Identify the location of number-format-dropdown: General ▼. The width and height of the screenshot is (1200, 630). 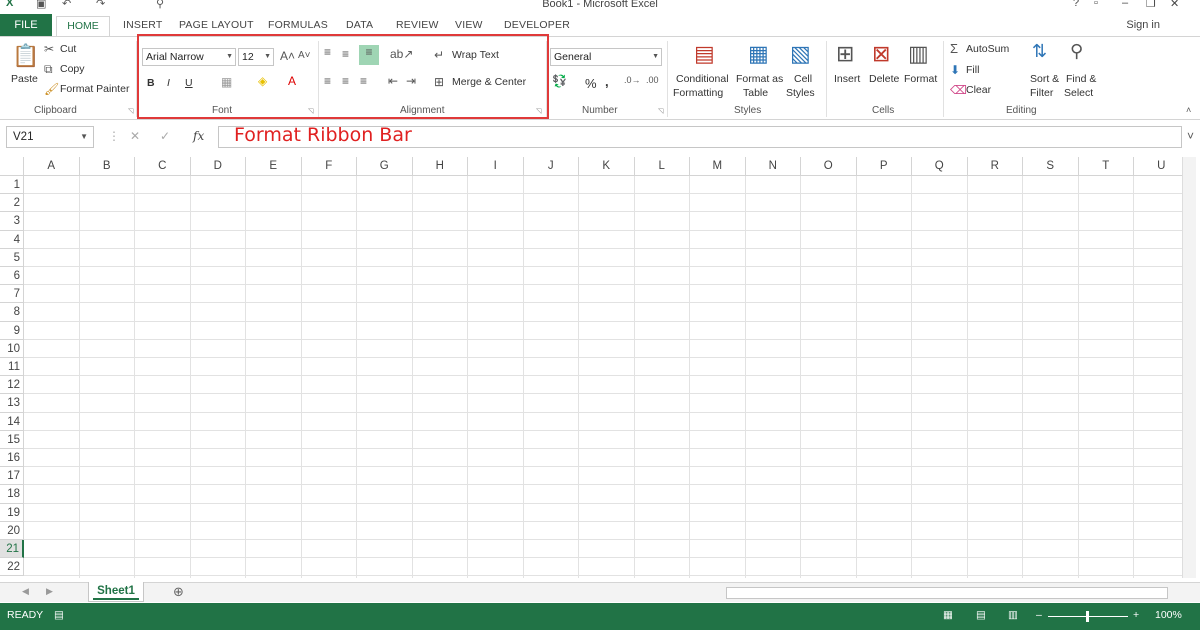
(606, 57).